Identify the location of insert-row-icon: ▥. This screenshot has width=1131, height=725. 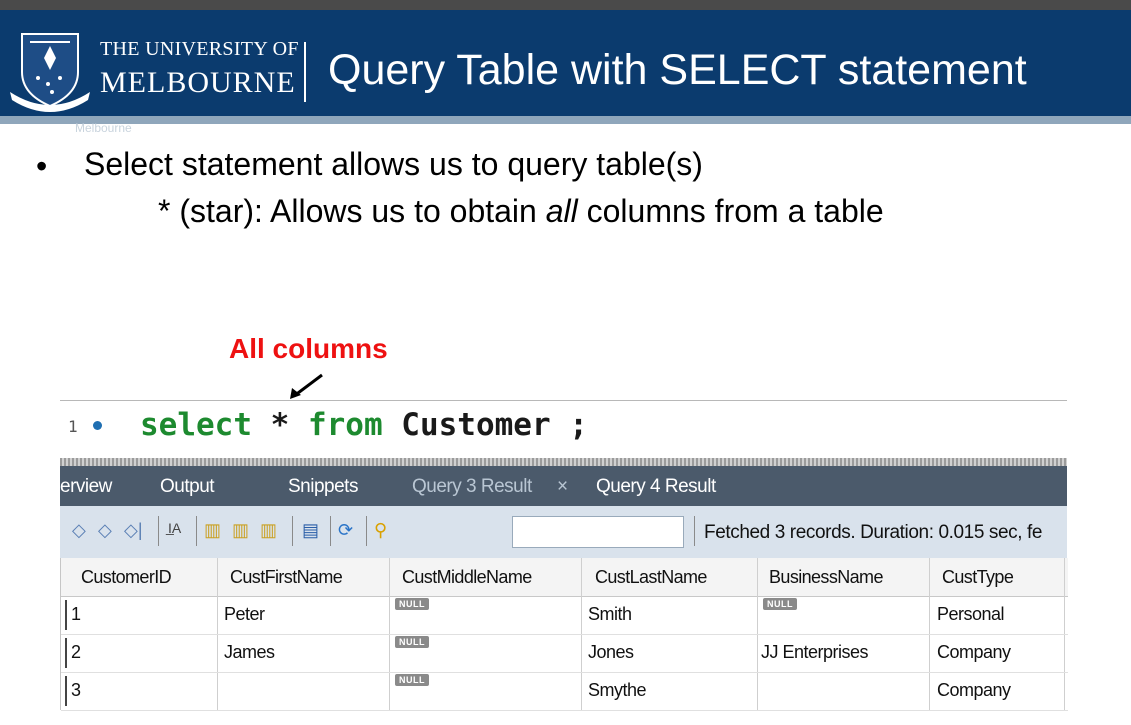
(212, 530).